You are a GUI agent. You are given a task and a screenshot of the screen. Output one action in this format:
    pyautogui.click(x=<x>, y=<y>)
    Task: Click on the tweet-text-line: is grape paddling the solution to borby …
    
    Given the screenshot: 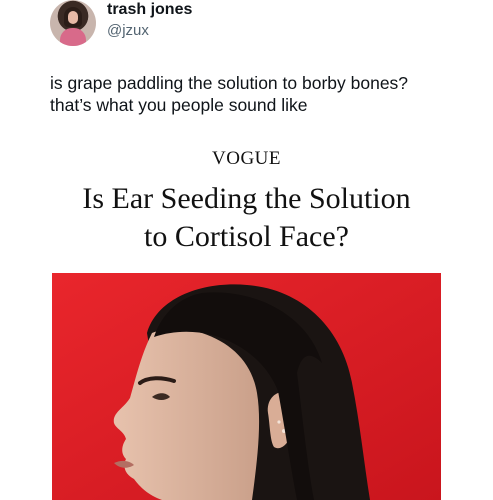 What is the action you would take?
    pyautogui.click(x=229, y=83)
    